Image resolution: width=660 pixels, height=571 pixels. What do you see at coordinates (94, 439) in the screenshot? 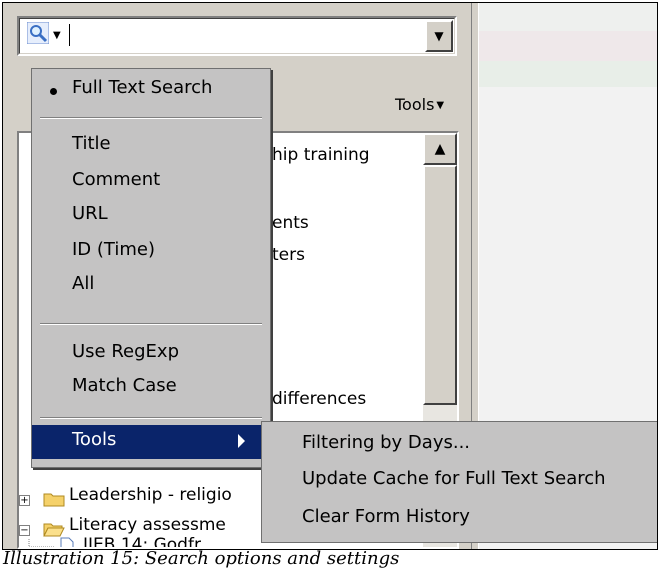
I see `menu-item-label: Tools` at bounding box center [94, 439].